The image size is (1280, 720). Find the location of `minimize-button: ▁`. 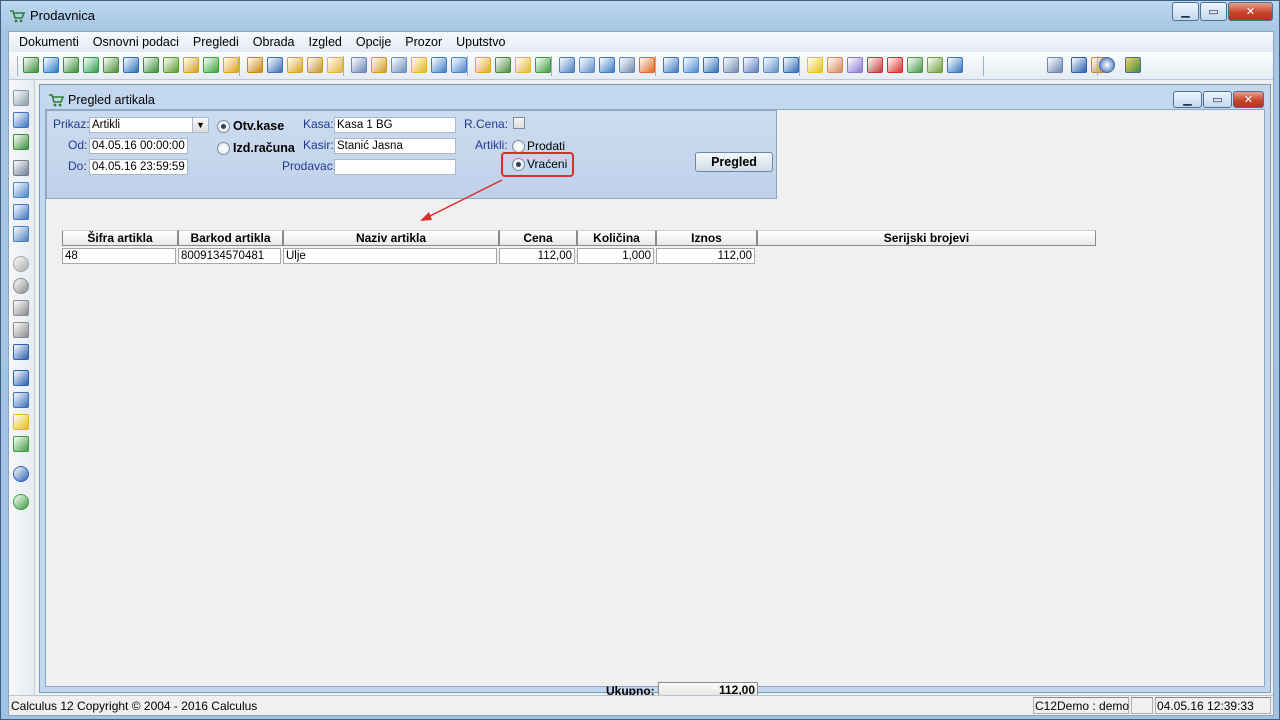

minimize-button: ▁ is located at coordinates (1185, 11).